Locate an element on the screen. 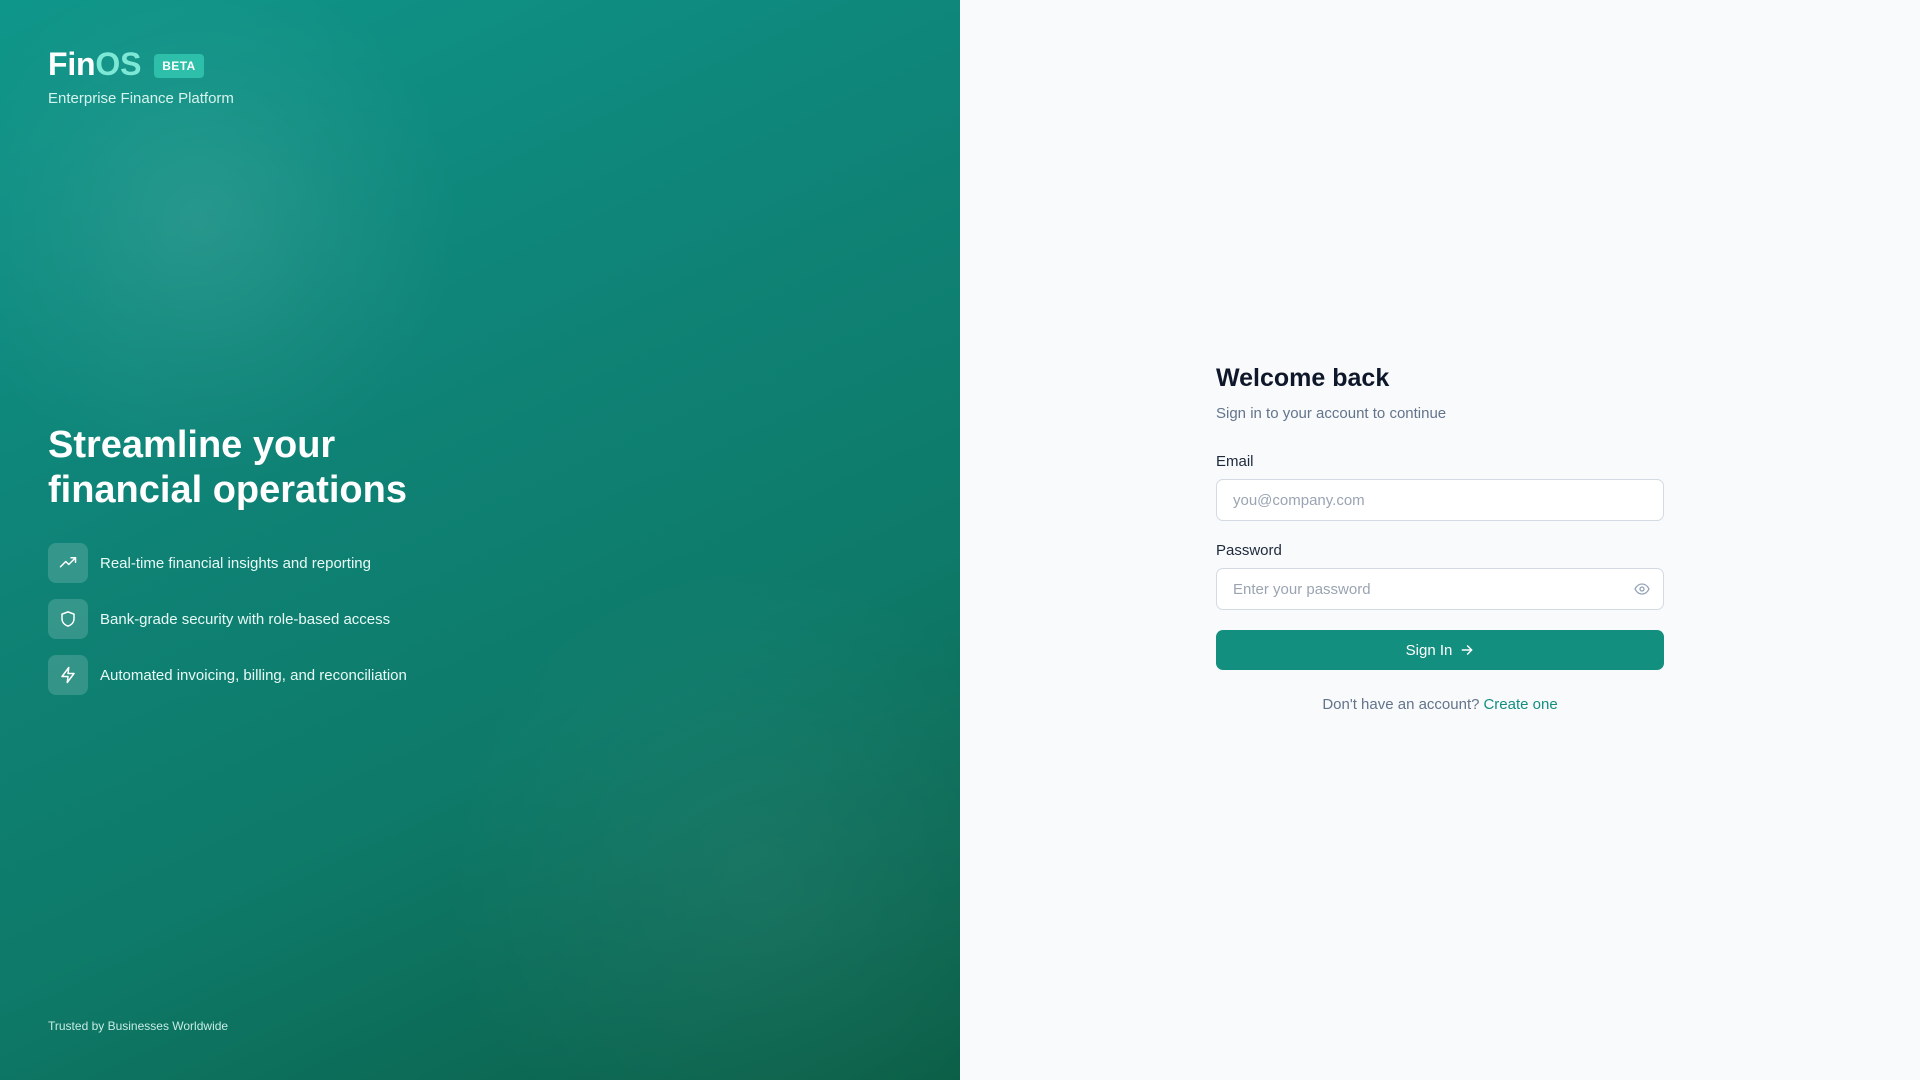  logo-text-os: OS is located at coordinates (118, 64).